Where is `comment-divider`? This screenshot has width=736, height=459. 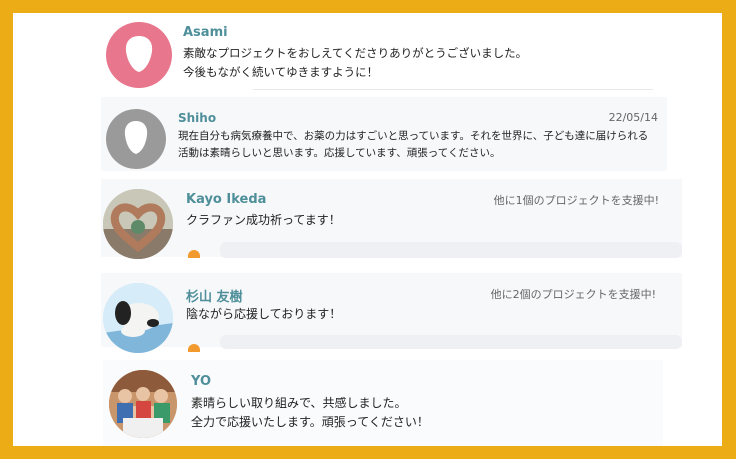 comment-divider is located at coordinates (453, 89).